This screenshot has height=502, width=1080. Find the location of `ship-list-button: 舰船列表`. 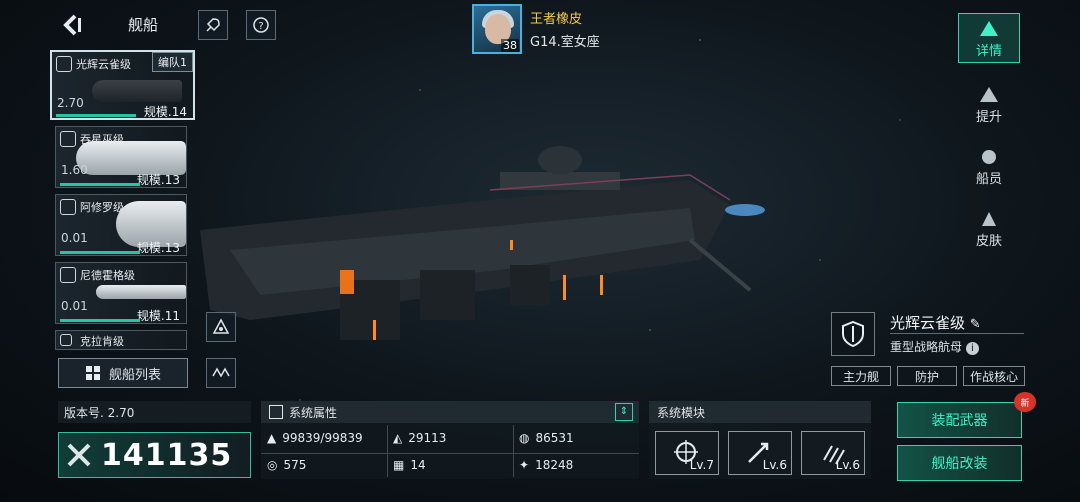

ship-list-button: 舰船列表 is located at coordinates (123, 373).